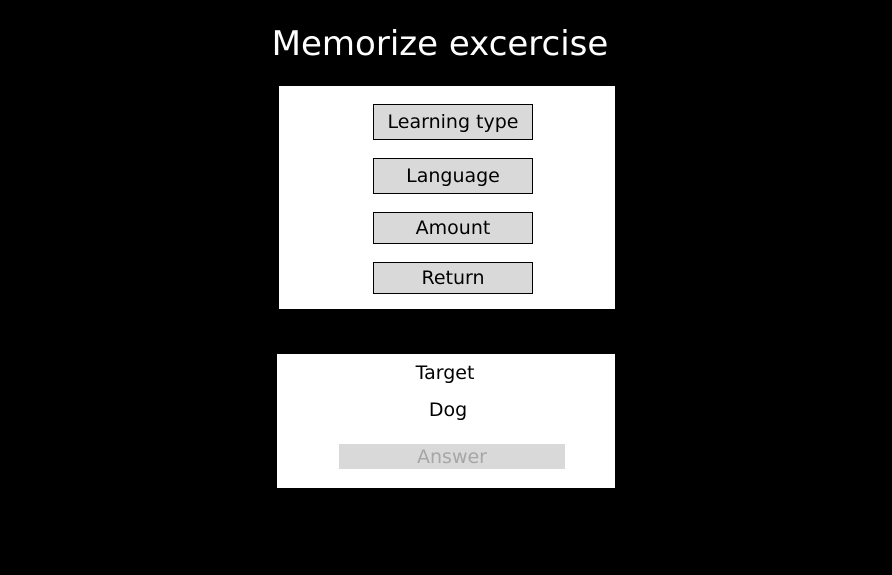  Describe the element at coordinates (440, 44) in the screenshot. I see `page-title: Memorize excercise` at that location.